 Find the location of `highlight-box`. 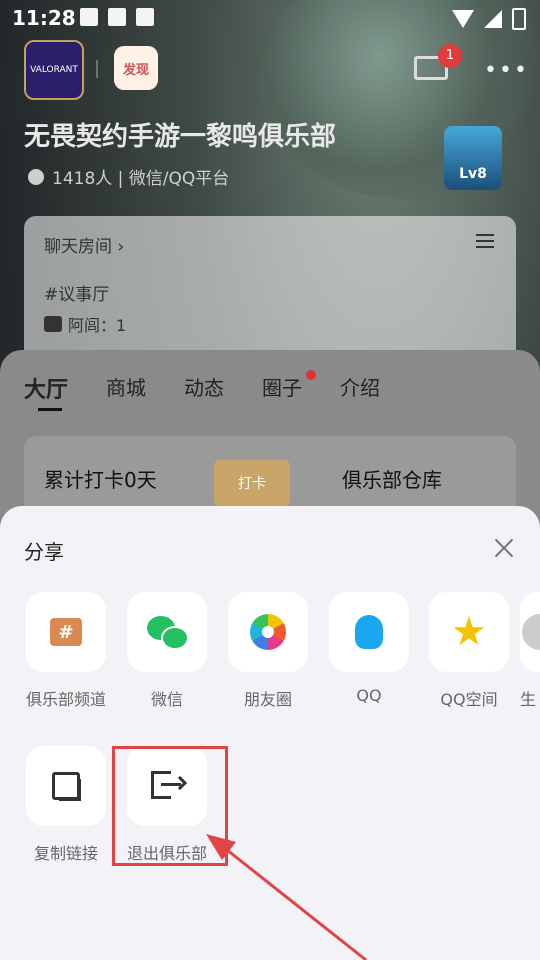

highlight-box is located at coordinates (170, 806).